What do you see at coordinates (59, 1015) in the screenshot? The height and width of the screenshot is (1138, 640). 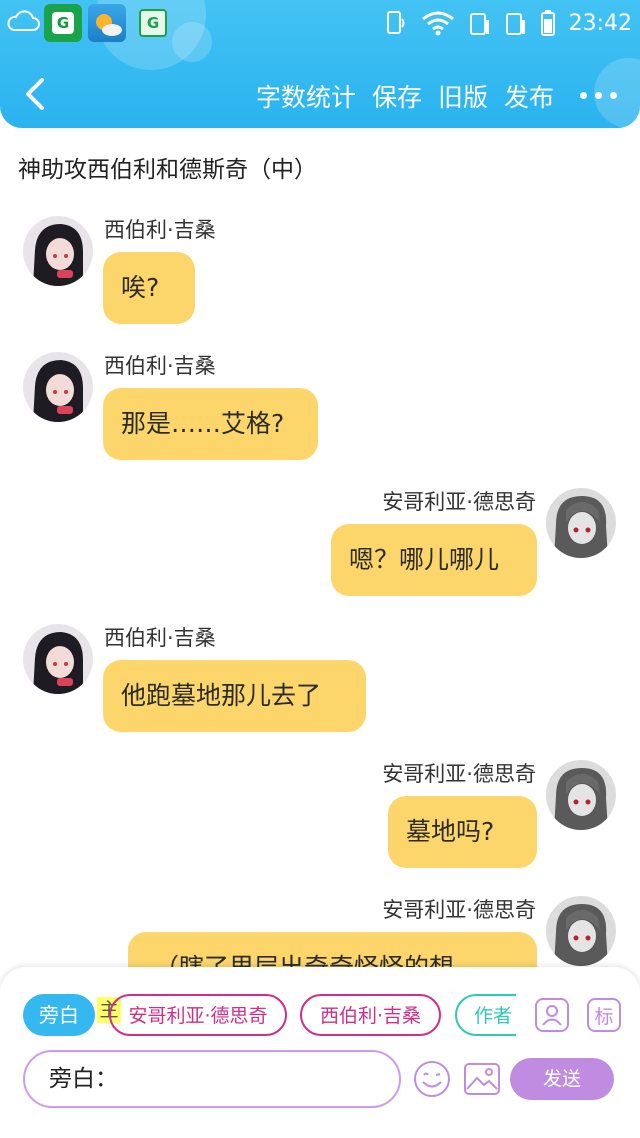 I see `narration-chip: 旁白` at bounding box center [59, 1015].